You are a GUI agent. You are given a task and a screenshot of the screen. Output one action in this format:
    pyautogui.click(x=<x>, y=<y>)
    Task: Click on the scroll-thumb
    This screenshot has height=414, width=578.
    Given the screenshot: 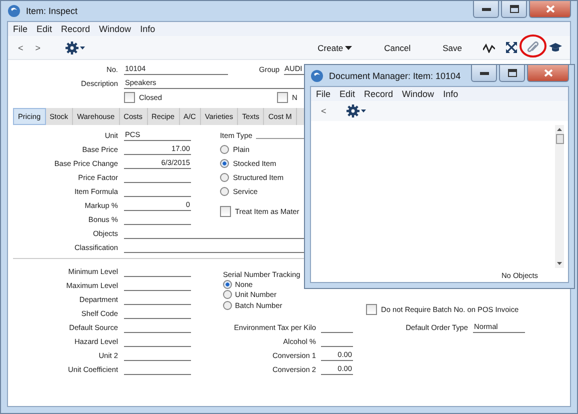 What is the action you would take?
    pyautogui.click(x=560, y=139)
    